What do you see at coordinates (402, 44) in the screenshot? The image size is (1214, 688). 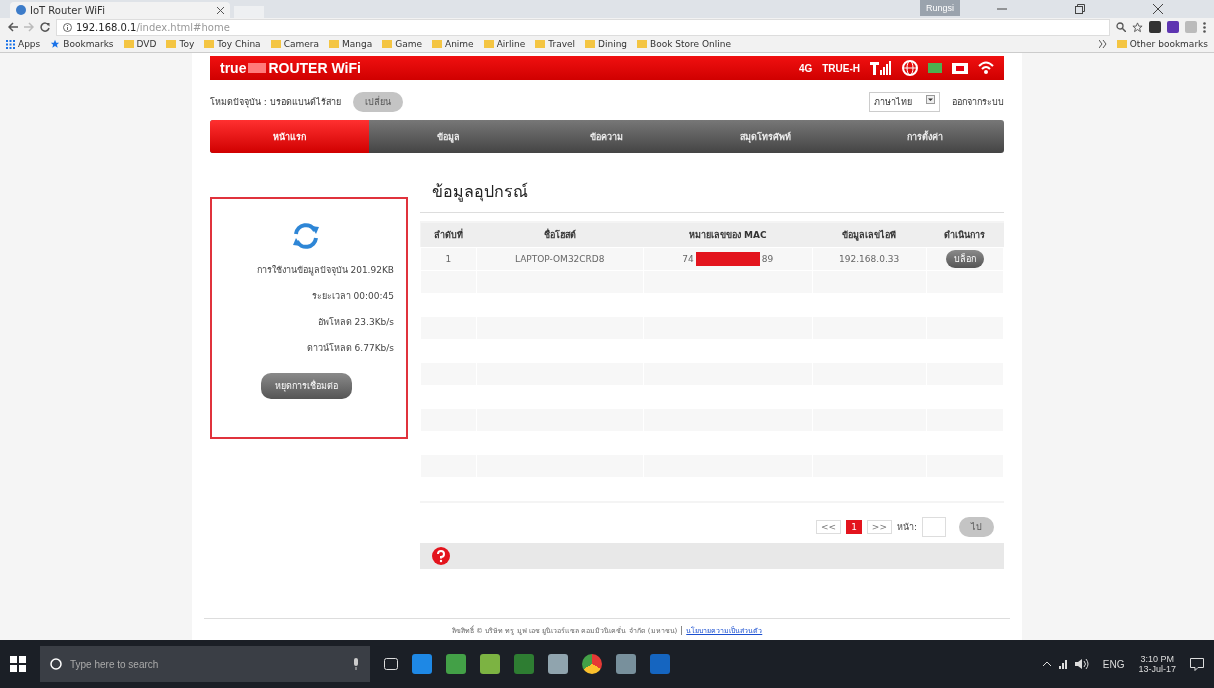 I see `bookmark: Game` at bounding box center [402, 44].